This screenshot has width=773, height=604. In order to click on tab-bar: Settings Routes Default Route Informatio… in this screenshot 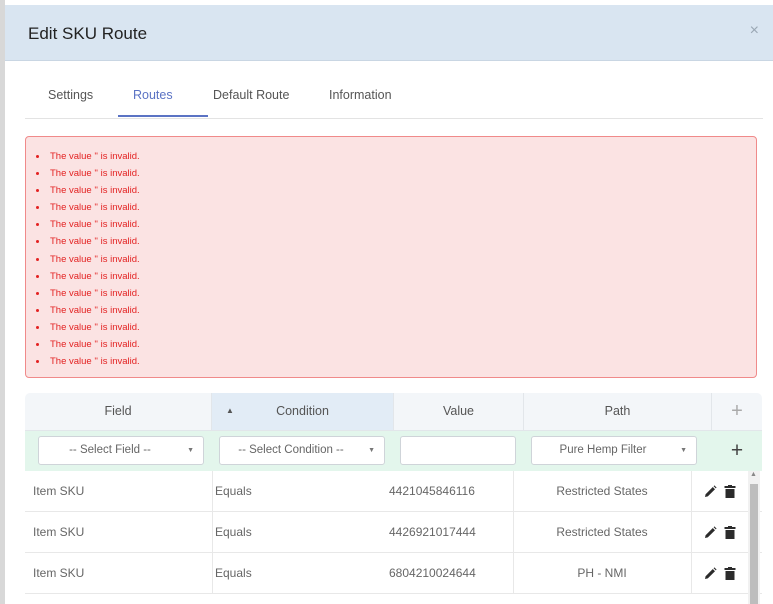, I will do `click(394, 99)`.